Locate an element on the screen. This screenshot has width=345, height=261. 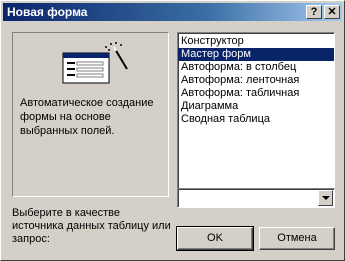
form-wizard-icon is located at coordinates (95, 63).